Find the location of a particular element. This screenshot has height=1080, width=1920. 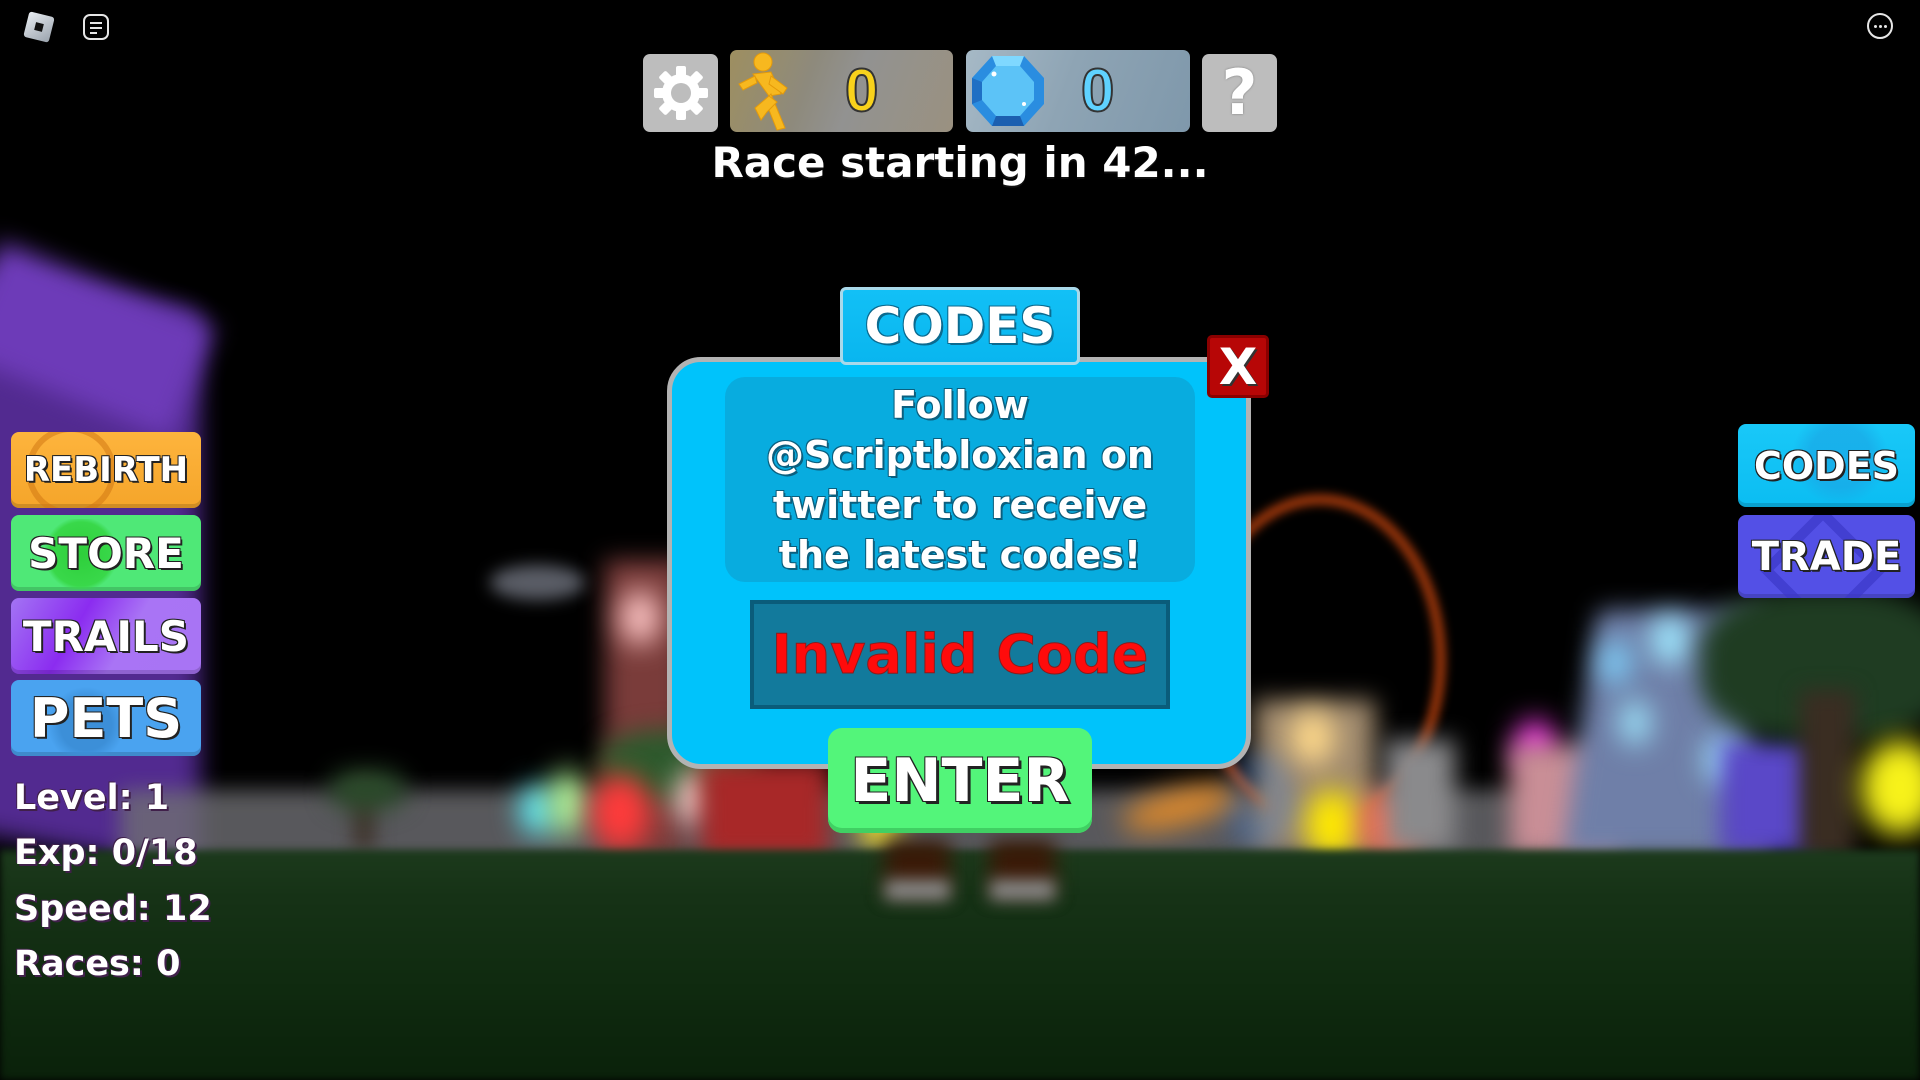

question-mark-icon: ? is located at coordinates (1239, 92).